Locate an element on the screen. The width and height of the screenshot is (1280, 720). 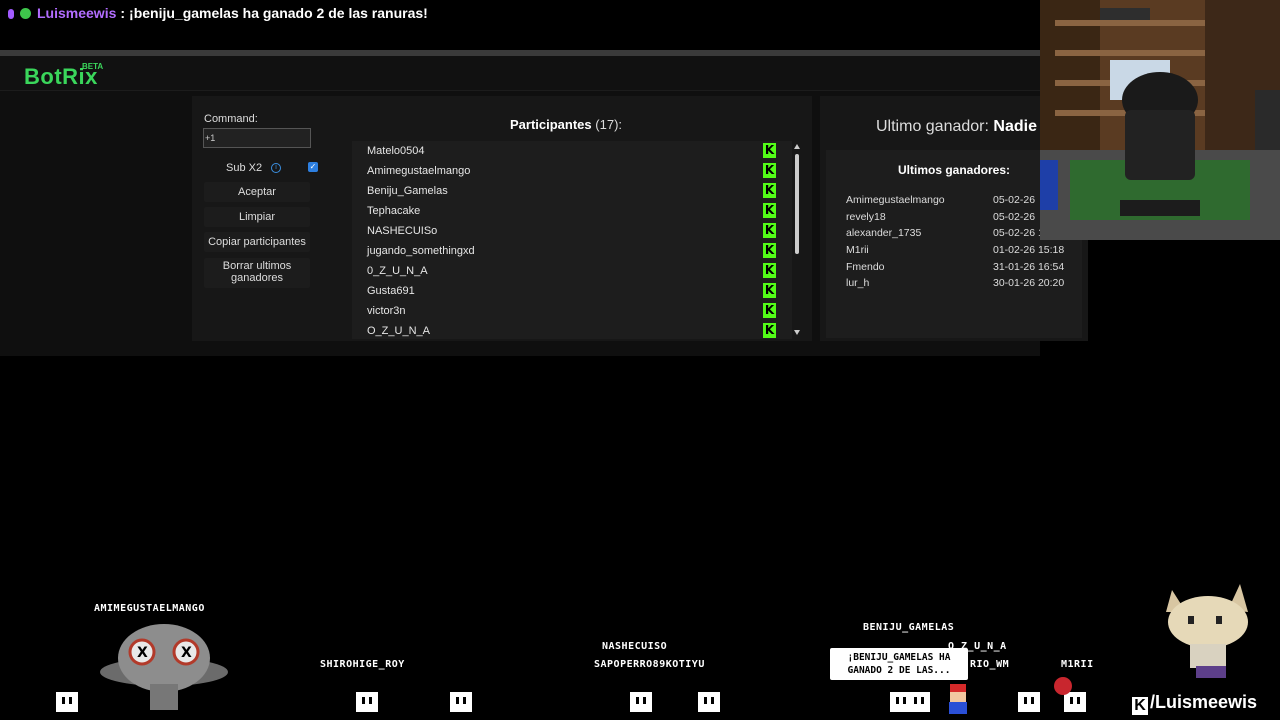
command-label: Command: is located at coordinates (231, 119).